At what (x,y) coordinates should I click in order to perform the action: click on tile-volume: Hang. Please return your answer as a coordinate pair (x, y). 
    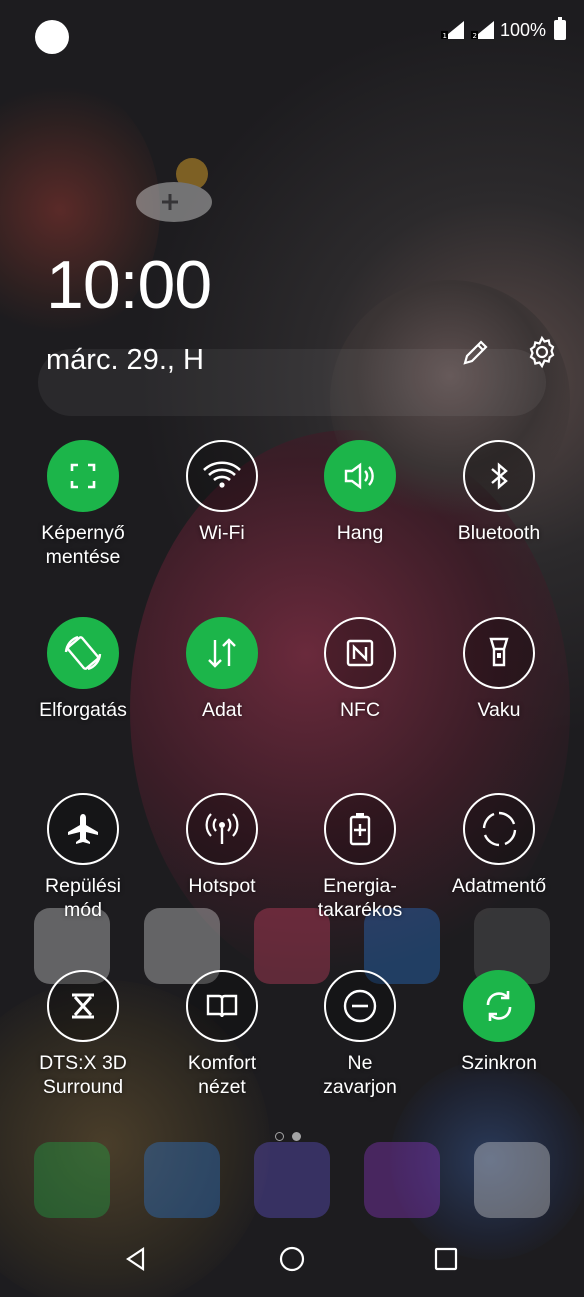
    Looking at the image, I should click on (360, 510).